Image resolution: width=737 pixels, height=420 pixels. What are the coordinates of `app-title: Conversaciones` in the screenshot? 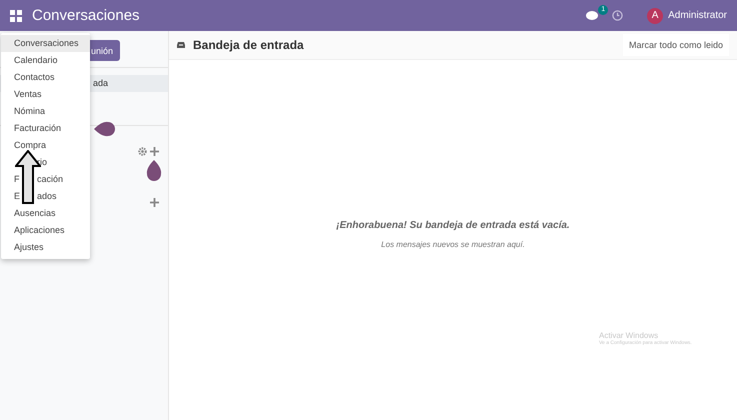 It's located at (86, 15).